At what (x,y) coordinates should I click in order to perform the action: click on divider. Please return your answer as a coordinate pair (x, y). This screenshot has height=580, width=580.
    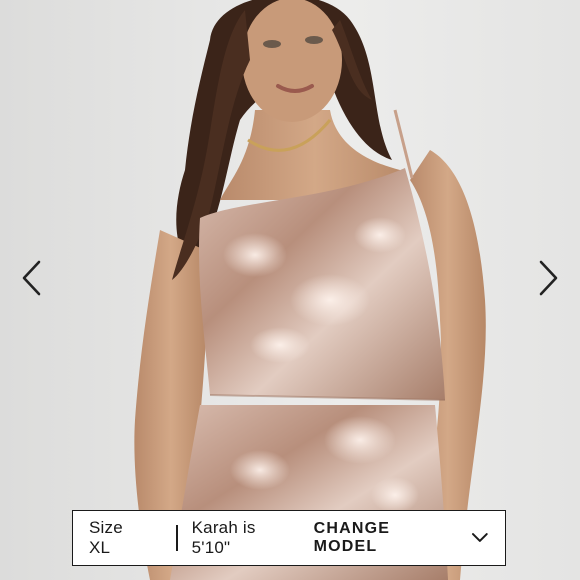
    Looking at the image, I should click on (177, 538).